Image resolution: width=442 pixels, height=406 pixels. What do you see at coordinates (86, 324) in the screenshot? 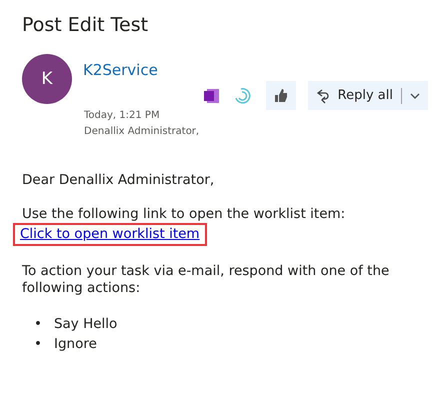
I see `action-option: Say Hello` at bounding box center [86, 324].